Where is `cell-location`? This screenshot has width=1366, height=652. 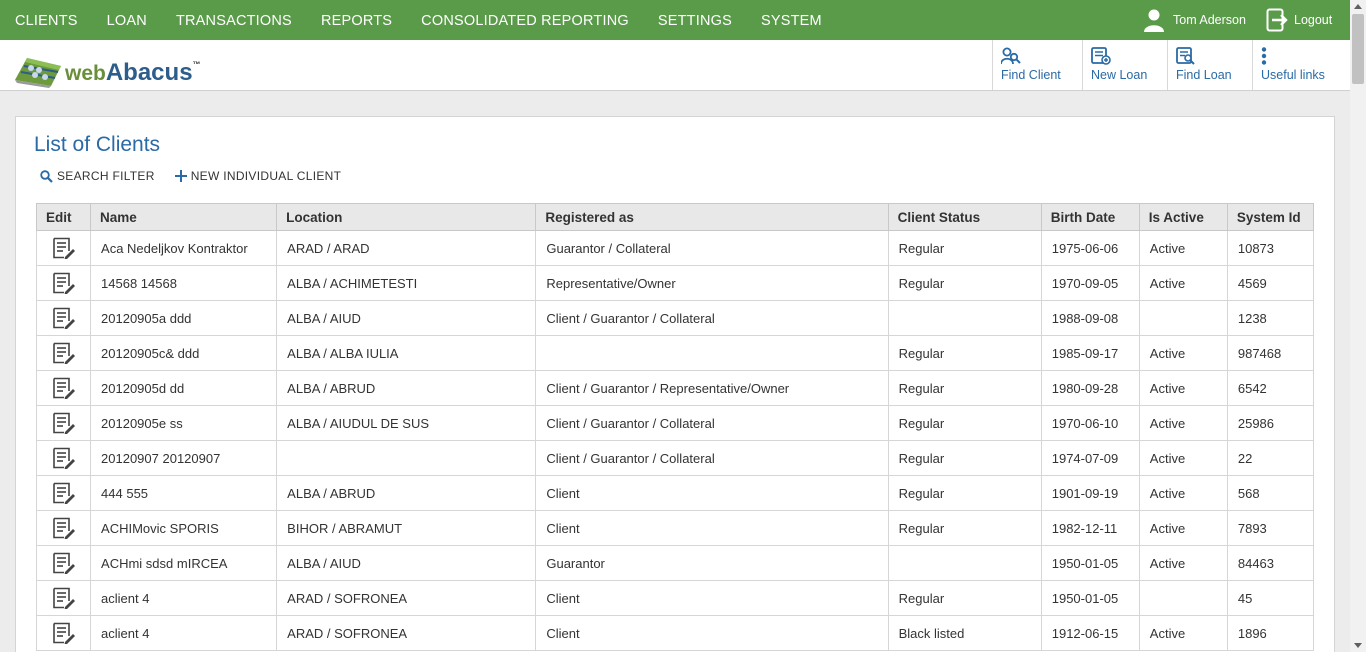 cell-location is located at coordinates (406, 458).